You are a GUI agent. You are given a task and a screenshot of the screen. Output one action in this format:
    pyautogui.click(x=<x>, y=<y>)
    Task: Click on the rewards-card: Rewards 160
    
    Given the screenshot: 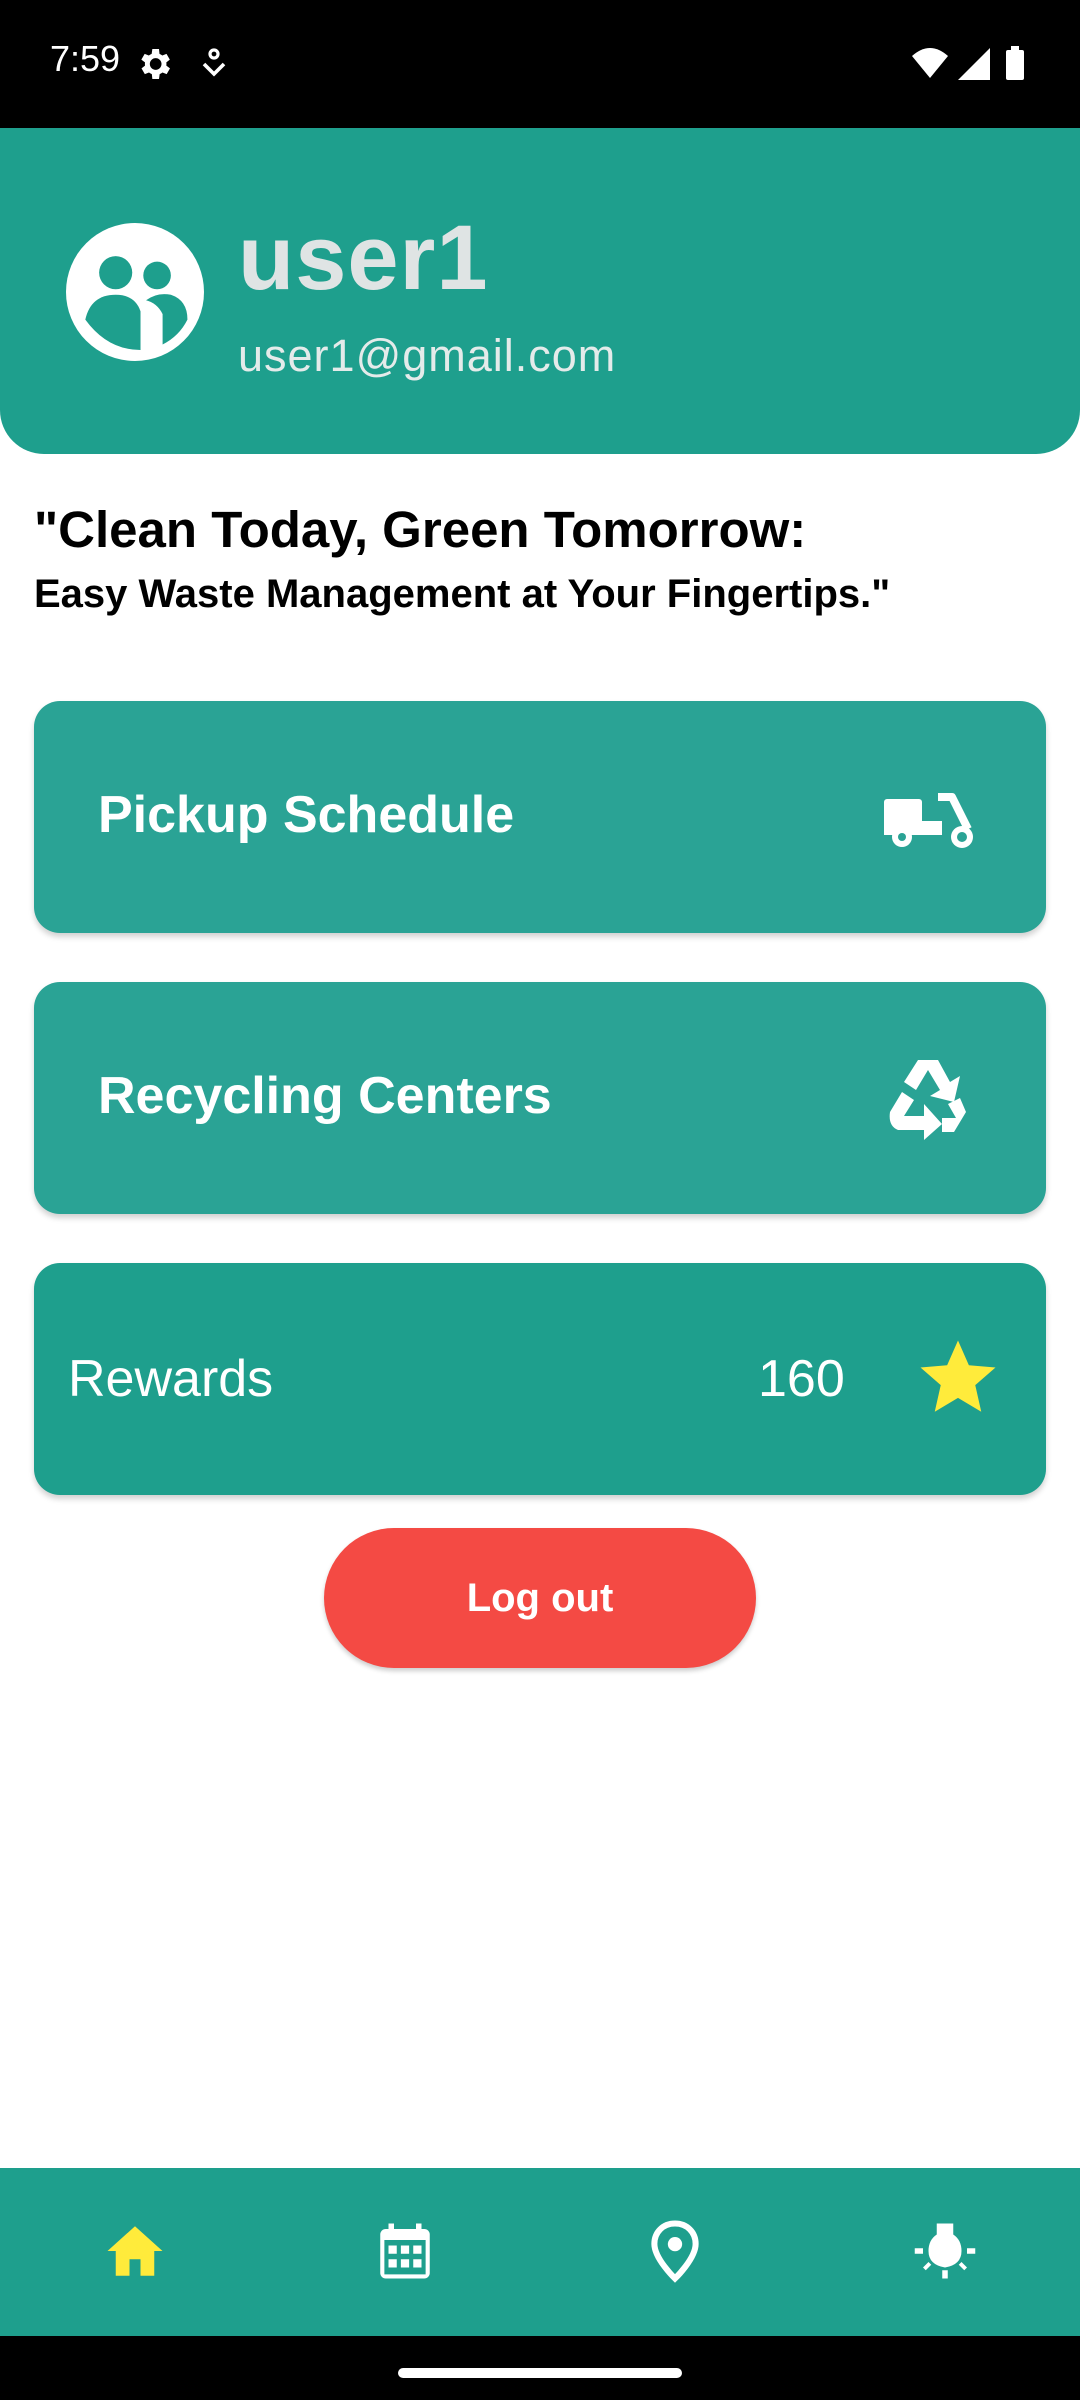 What is the action you would take?
    pyautogui.click(x=540, y=1379)
    